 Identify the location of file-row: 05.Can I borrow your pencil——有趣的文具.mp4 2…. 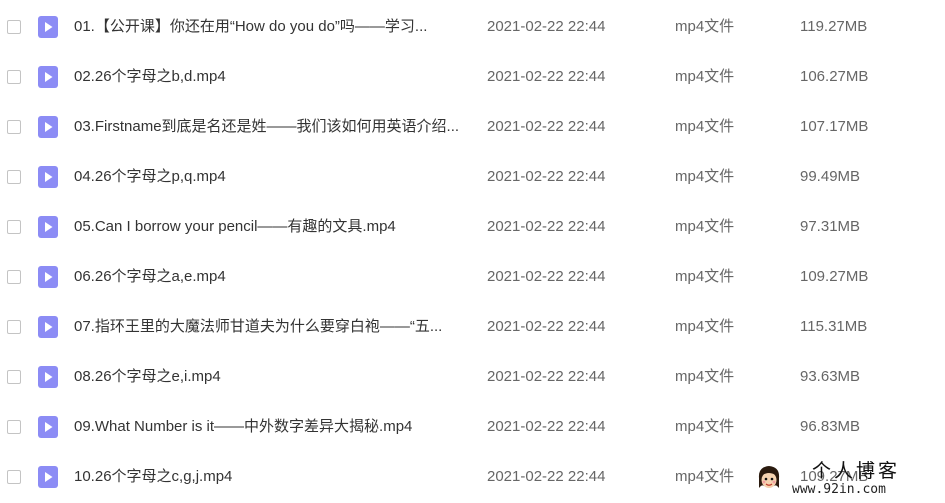
(472, 228).